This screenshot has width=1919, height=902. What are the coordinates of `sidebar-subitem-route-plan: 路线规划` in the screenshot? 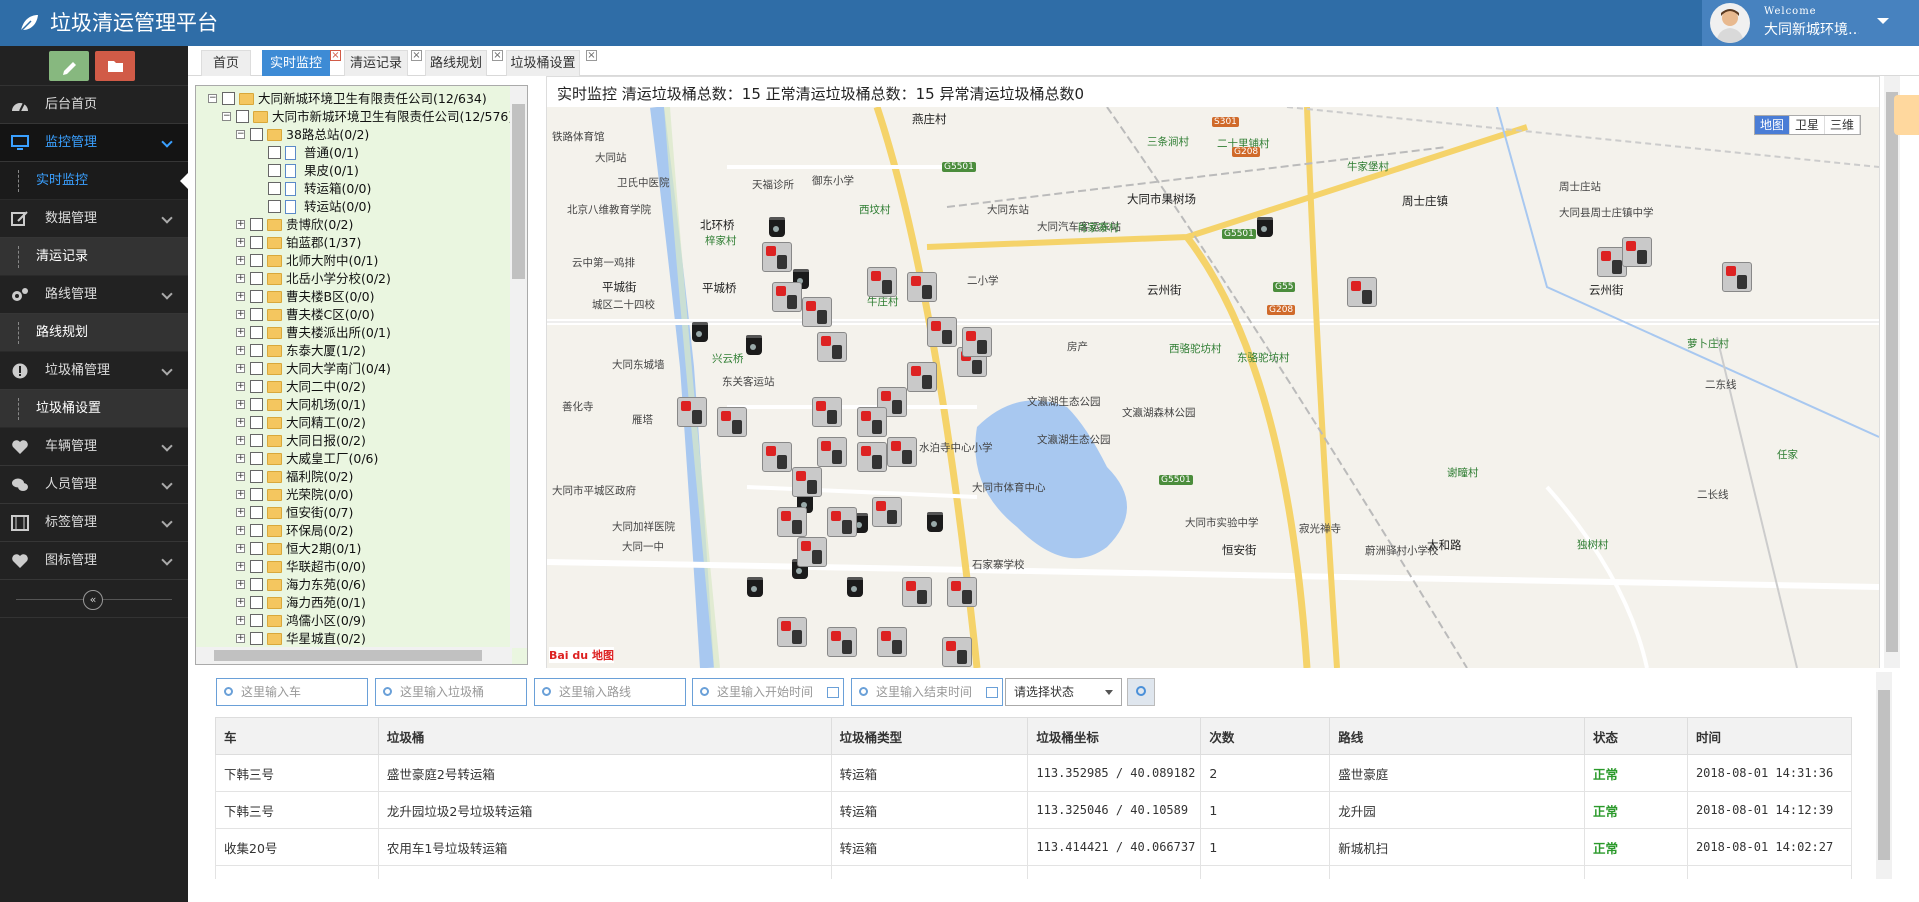 It's located at (94, 333).